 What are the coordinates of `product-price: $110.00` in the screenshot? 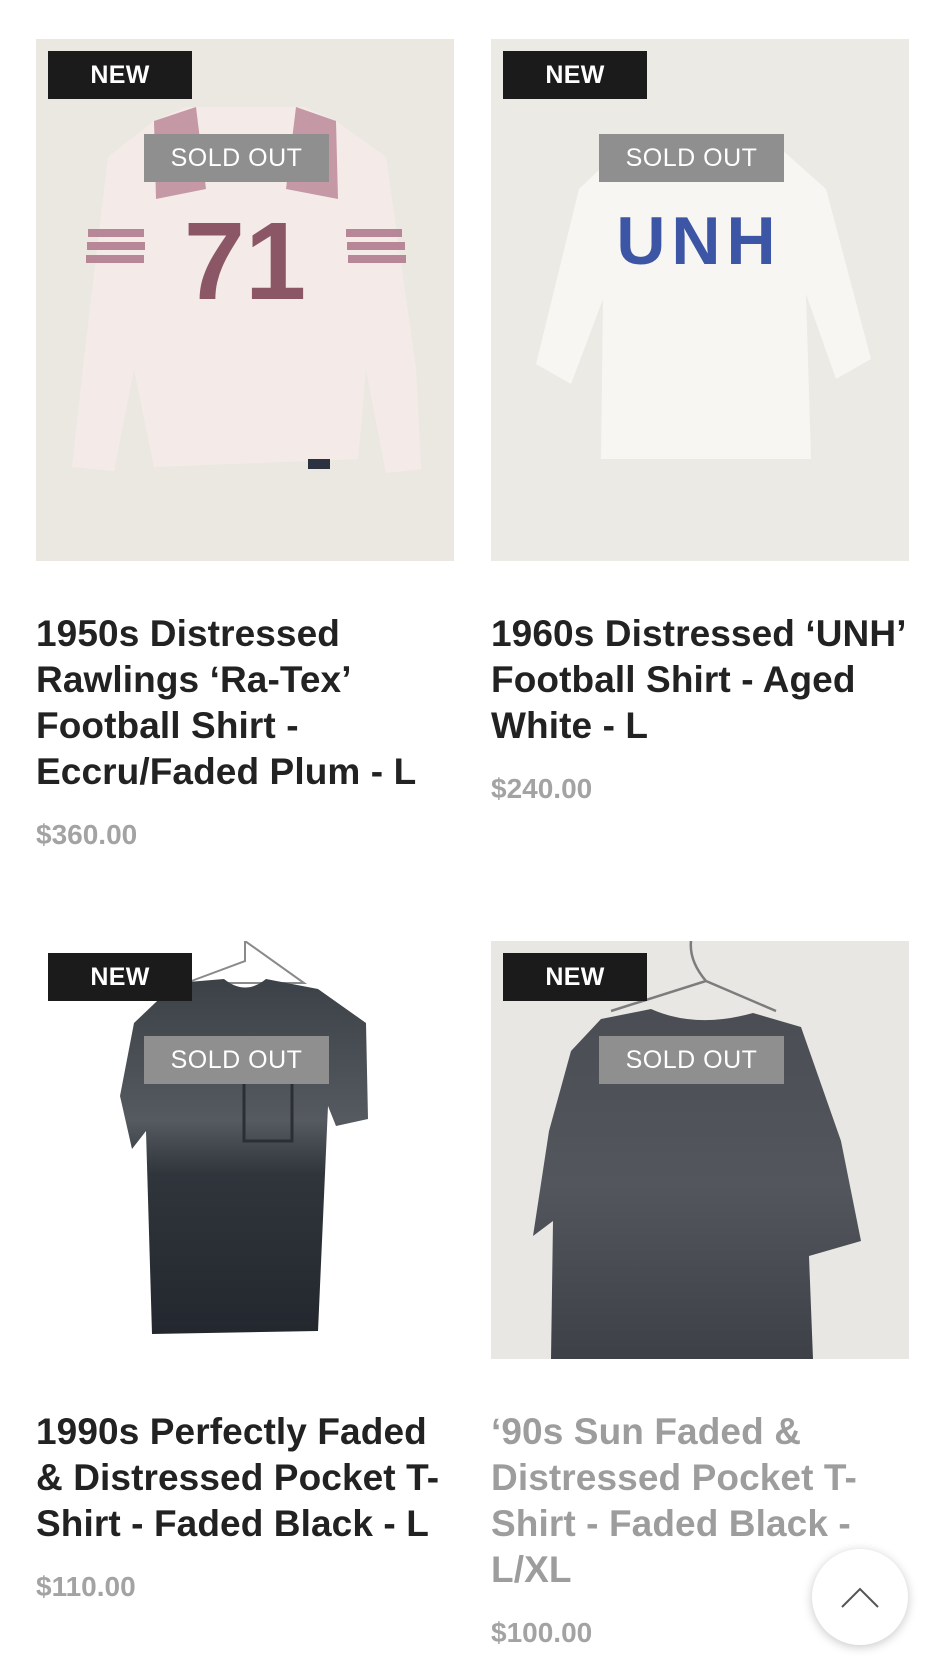 It's located at (86, 1586).